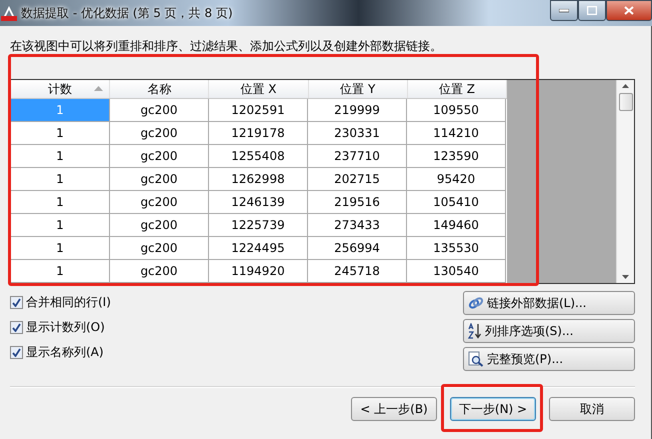 This screenshot has width=652, height=439. What do you see at coordinates (258, 271) in the screenshot?
I see `table-cell: 1194920` at bounding box center [258, 271].